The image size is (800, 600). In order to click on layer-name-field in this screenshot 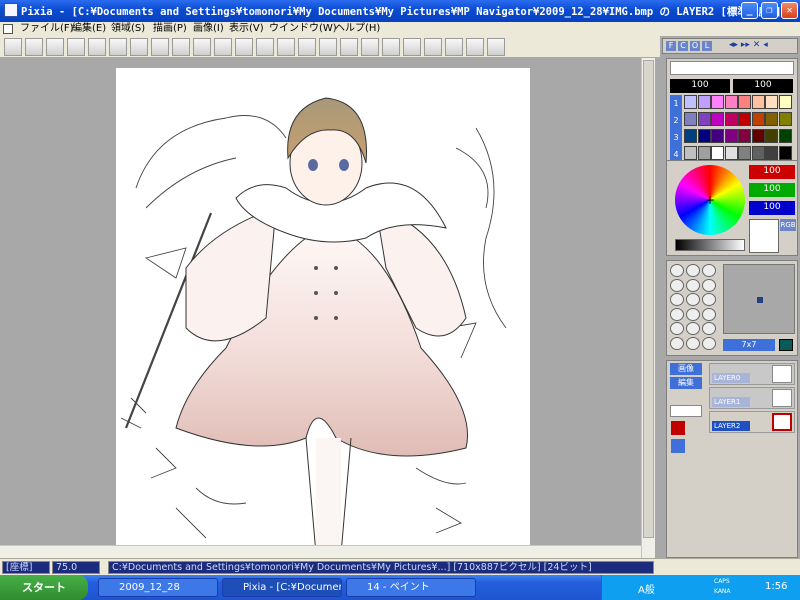, I will do `click(686, 411)`.